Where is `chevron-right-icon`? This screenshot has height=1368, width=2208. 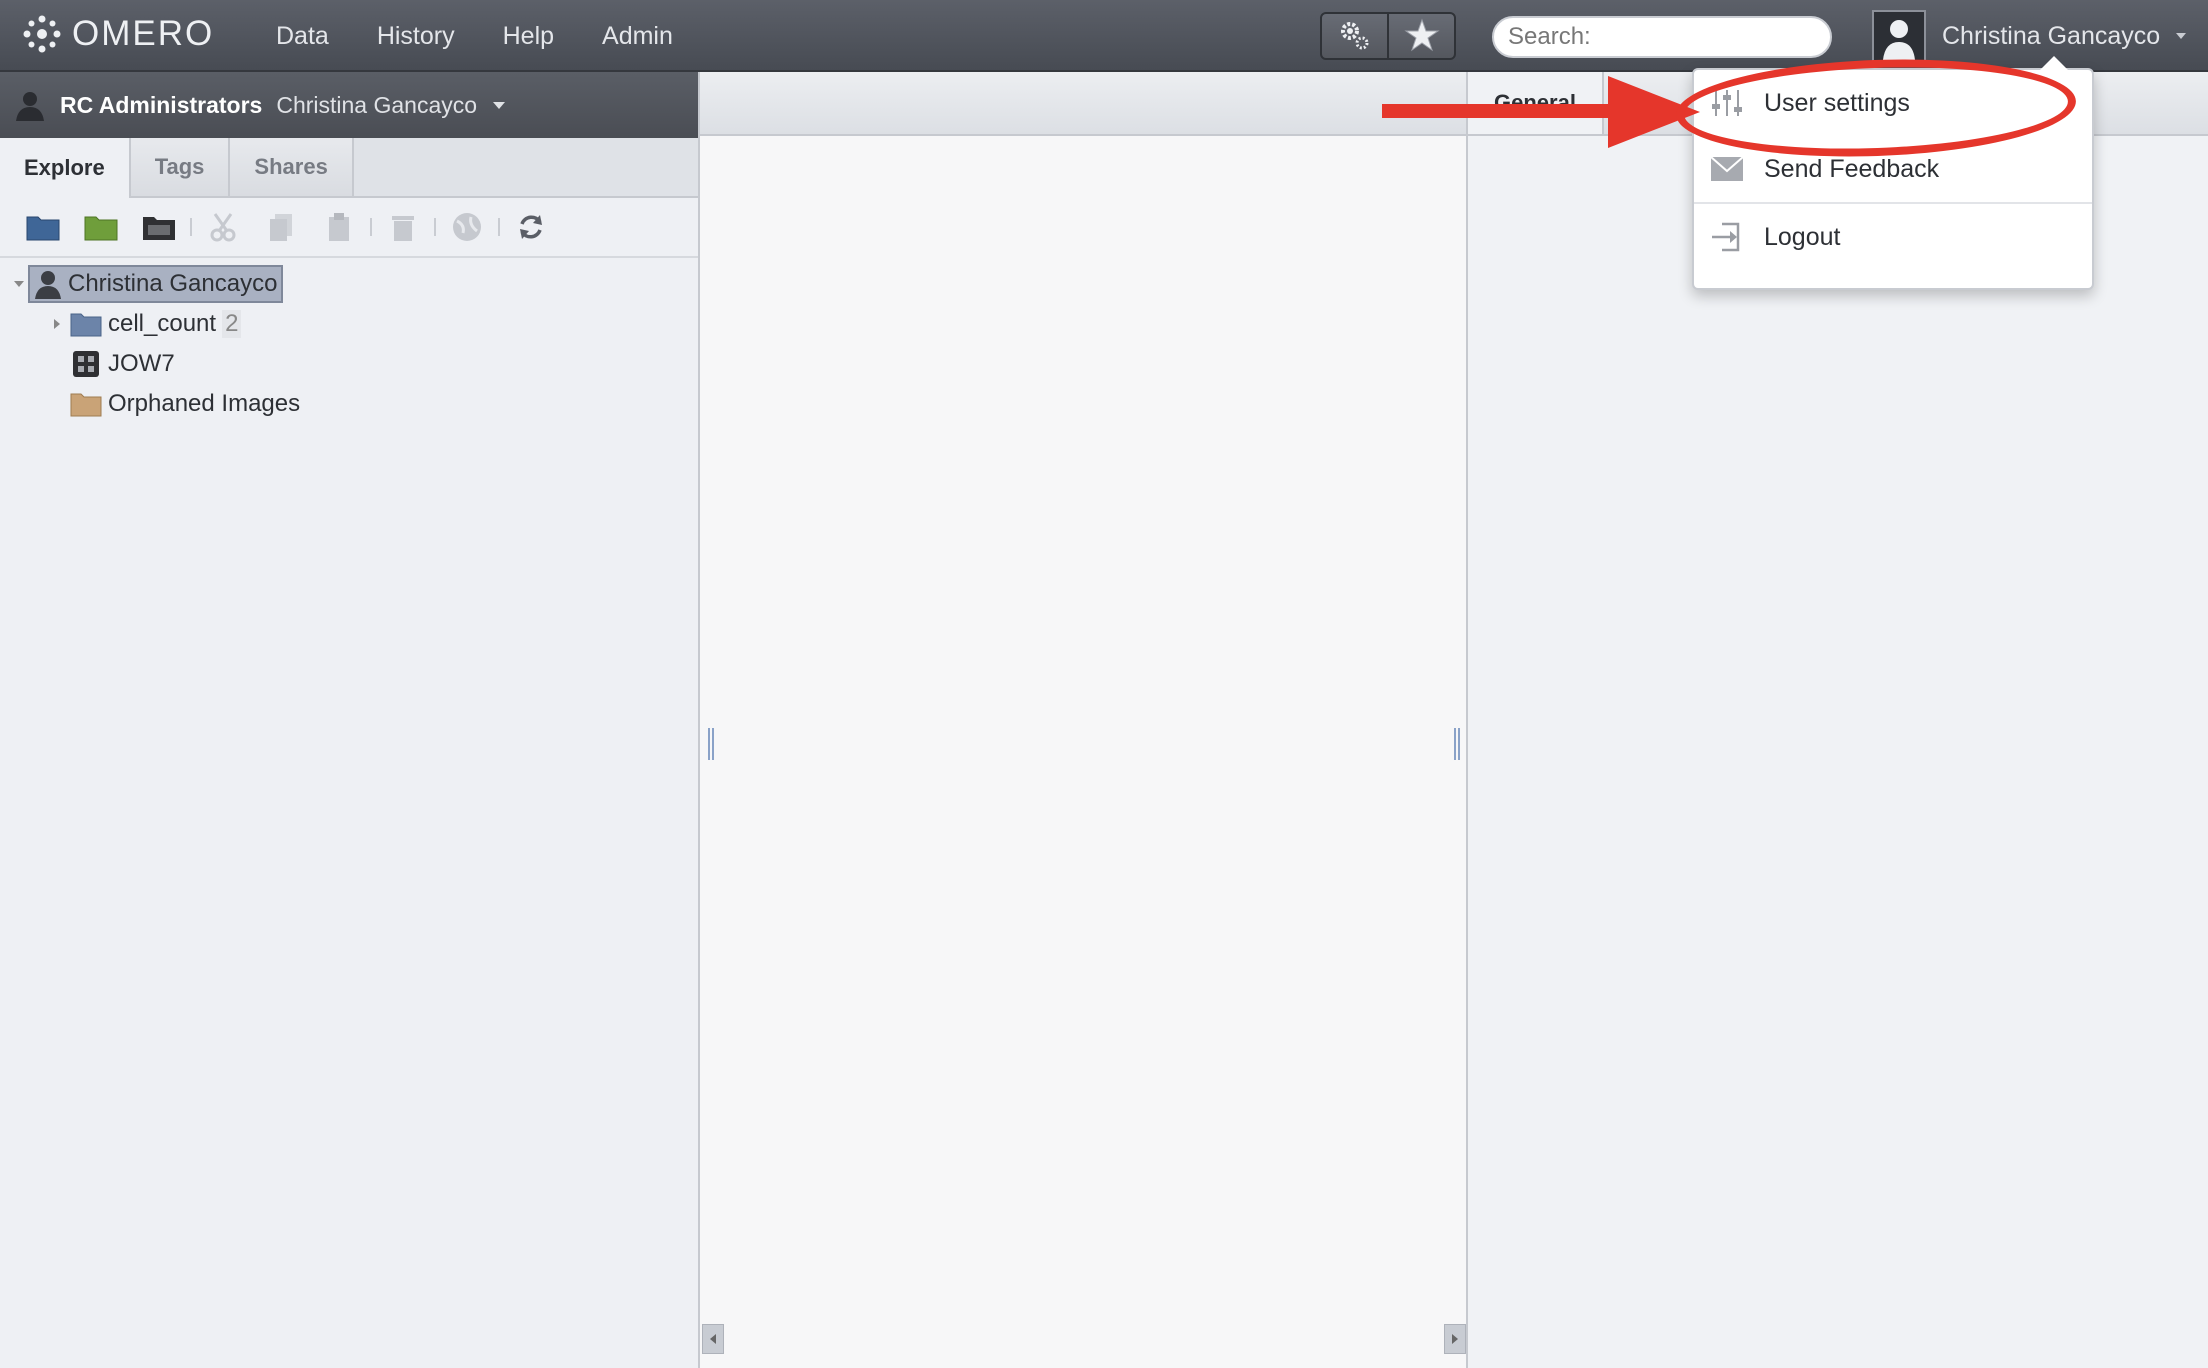
chevron-right-icon is located at coordinates (1455, 1339).